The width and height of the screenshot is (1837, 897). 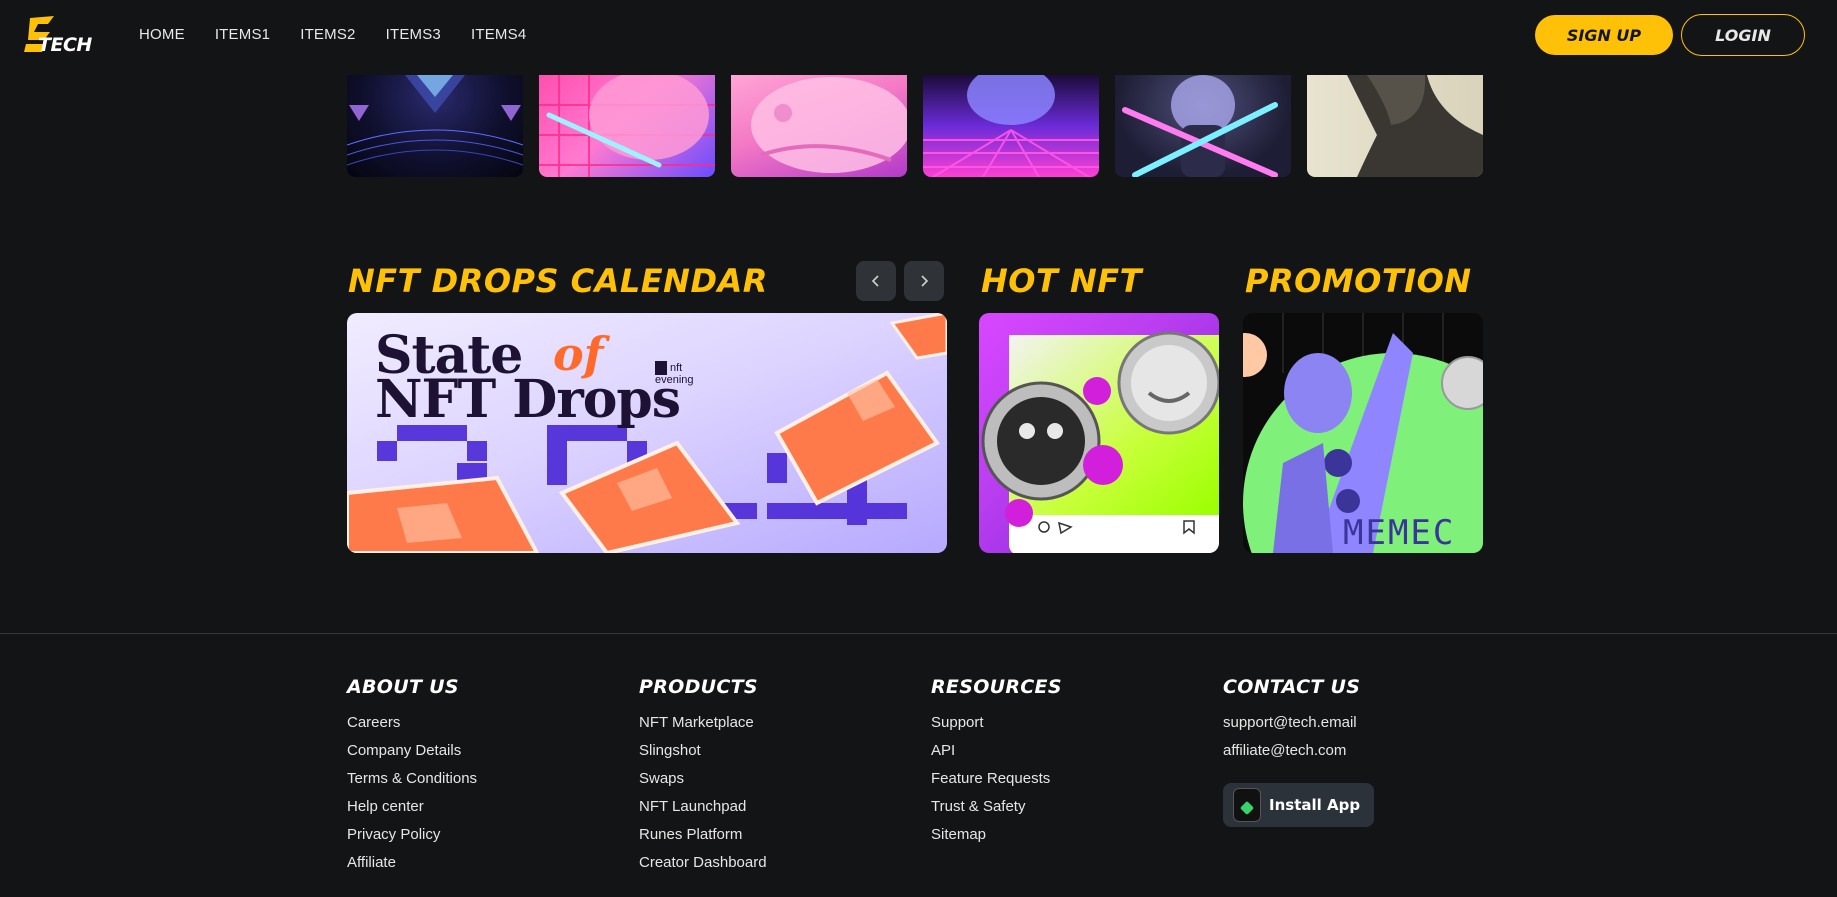 I want to click on promotion-title: PROMOTION, so click(x=1358, y=281).